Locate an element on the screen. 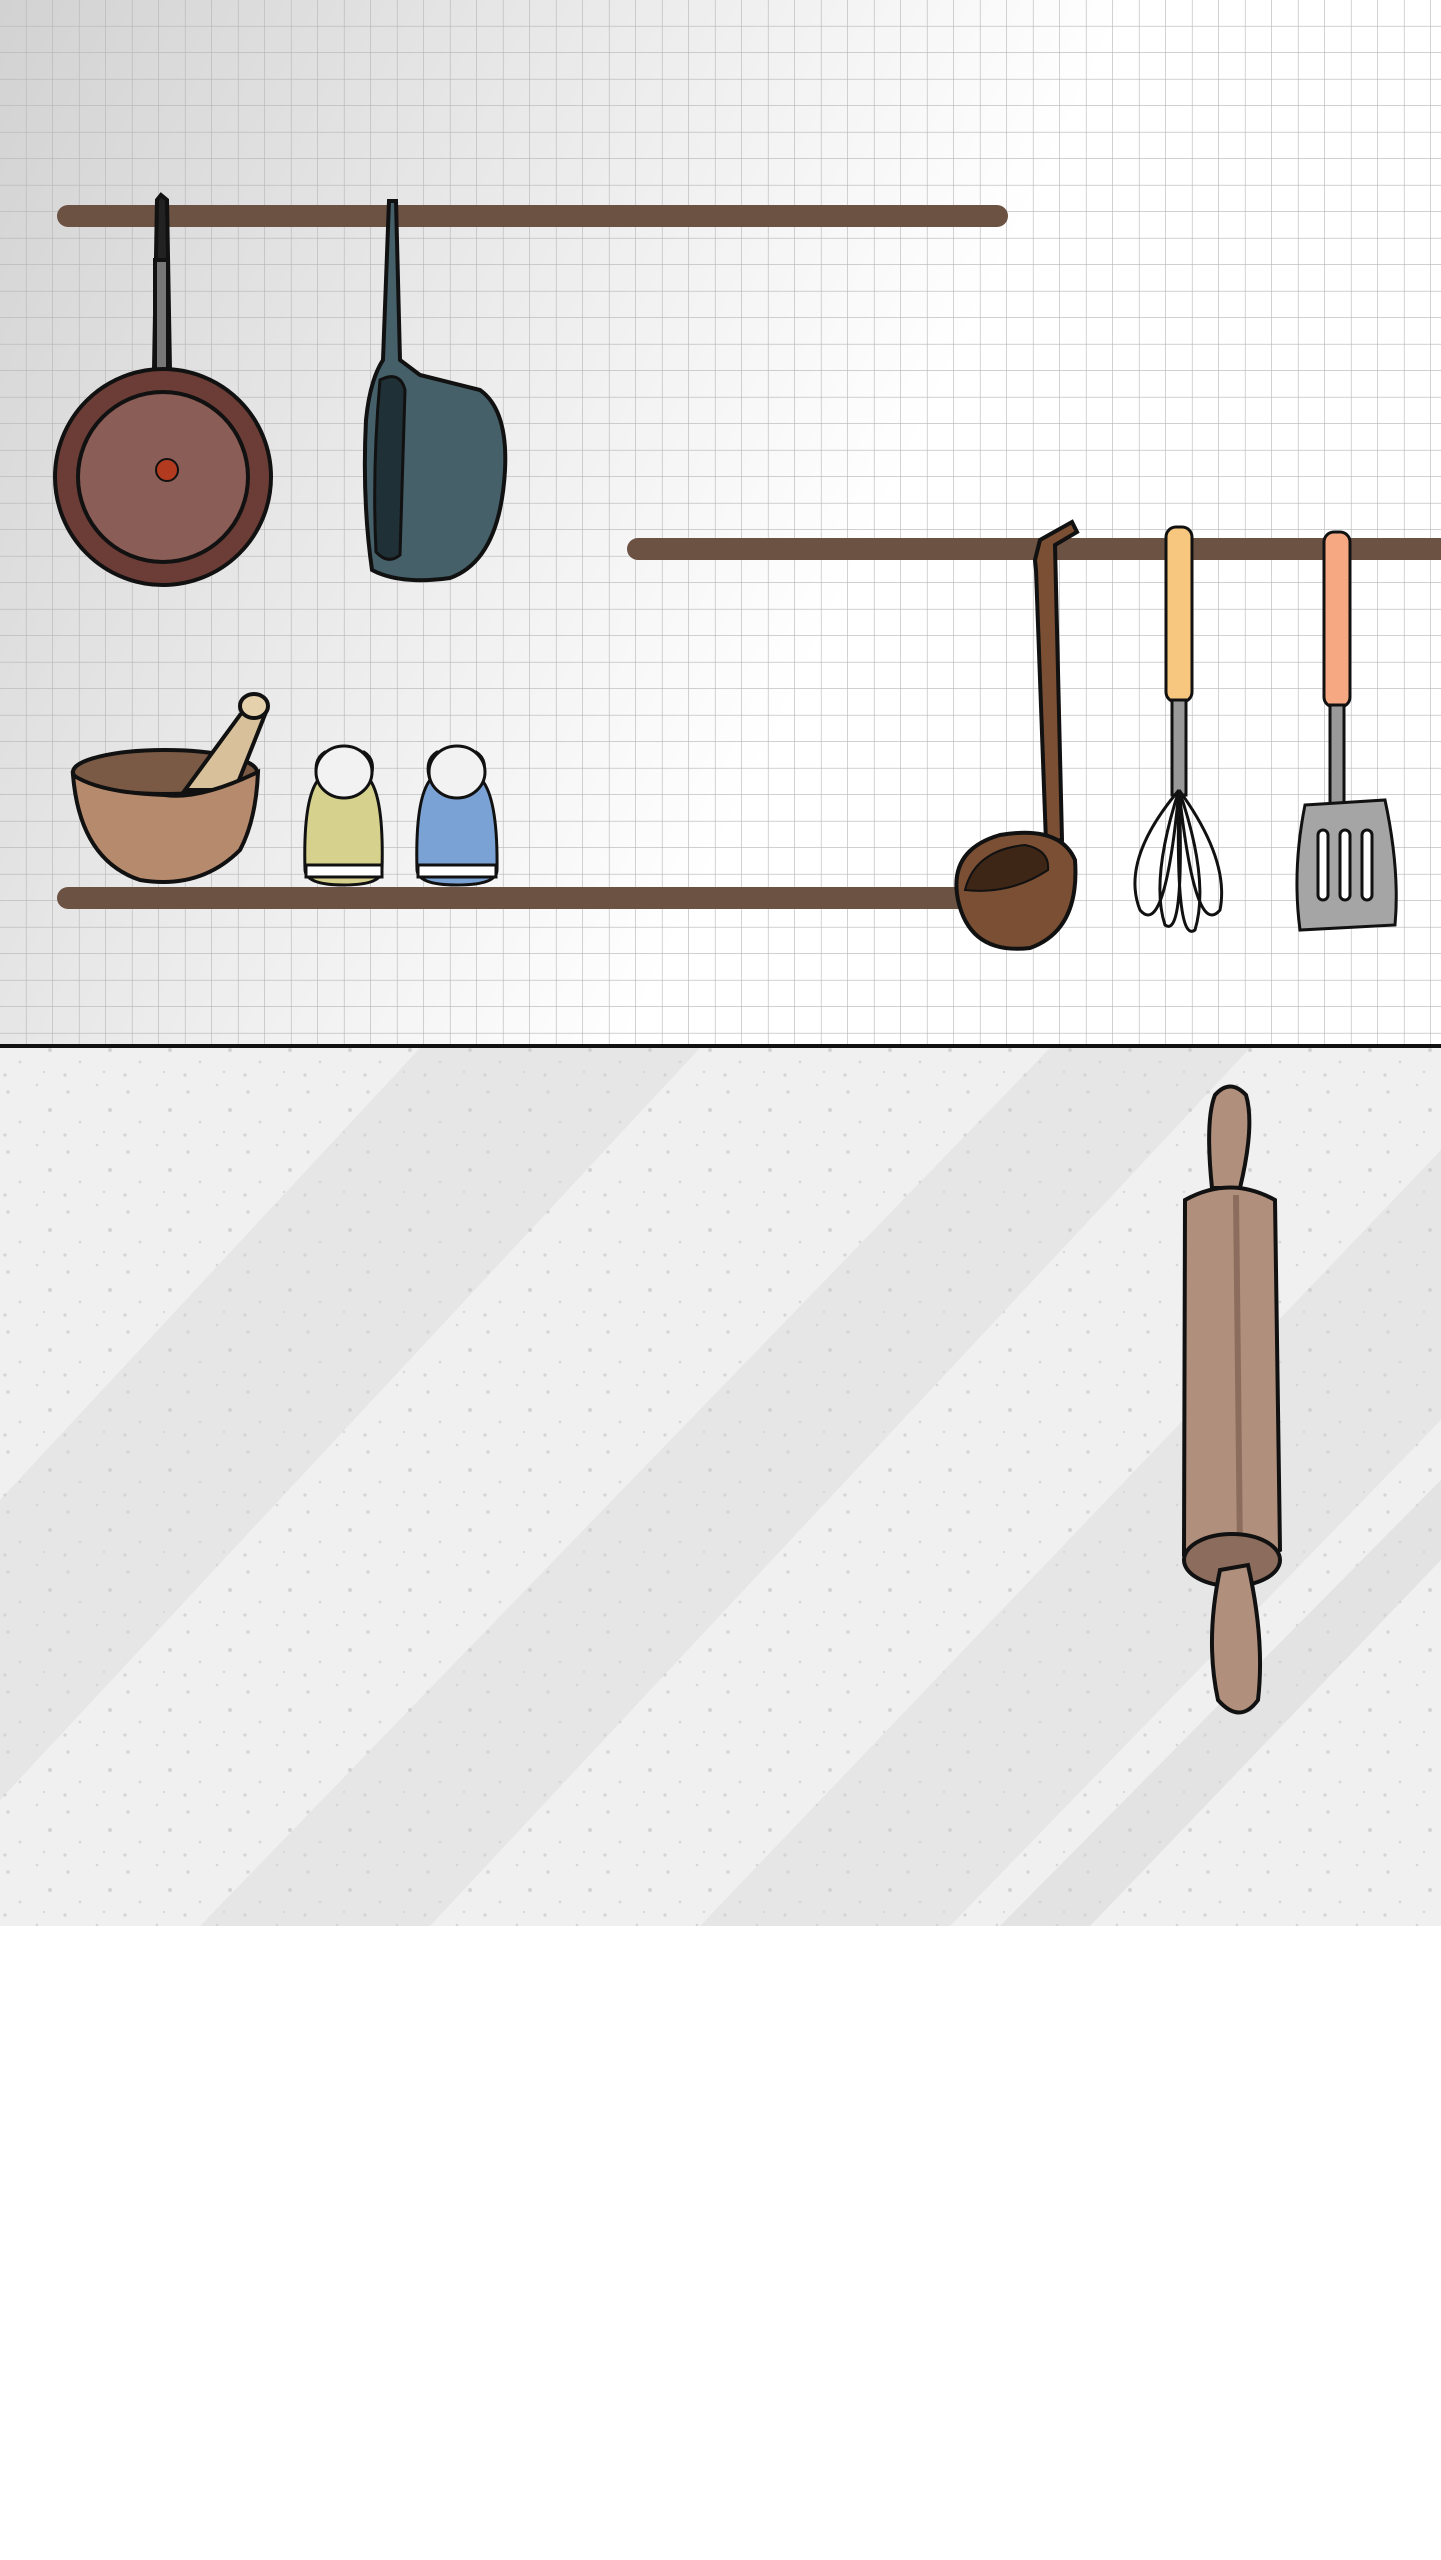  pepper-shaker-icon is located at coordinates (457, 815).